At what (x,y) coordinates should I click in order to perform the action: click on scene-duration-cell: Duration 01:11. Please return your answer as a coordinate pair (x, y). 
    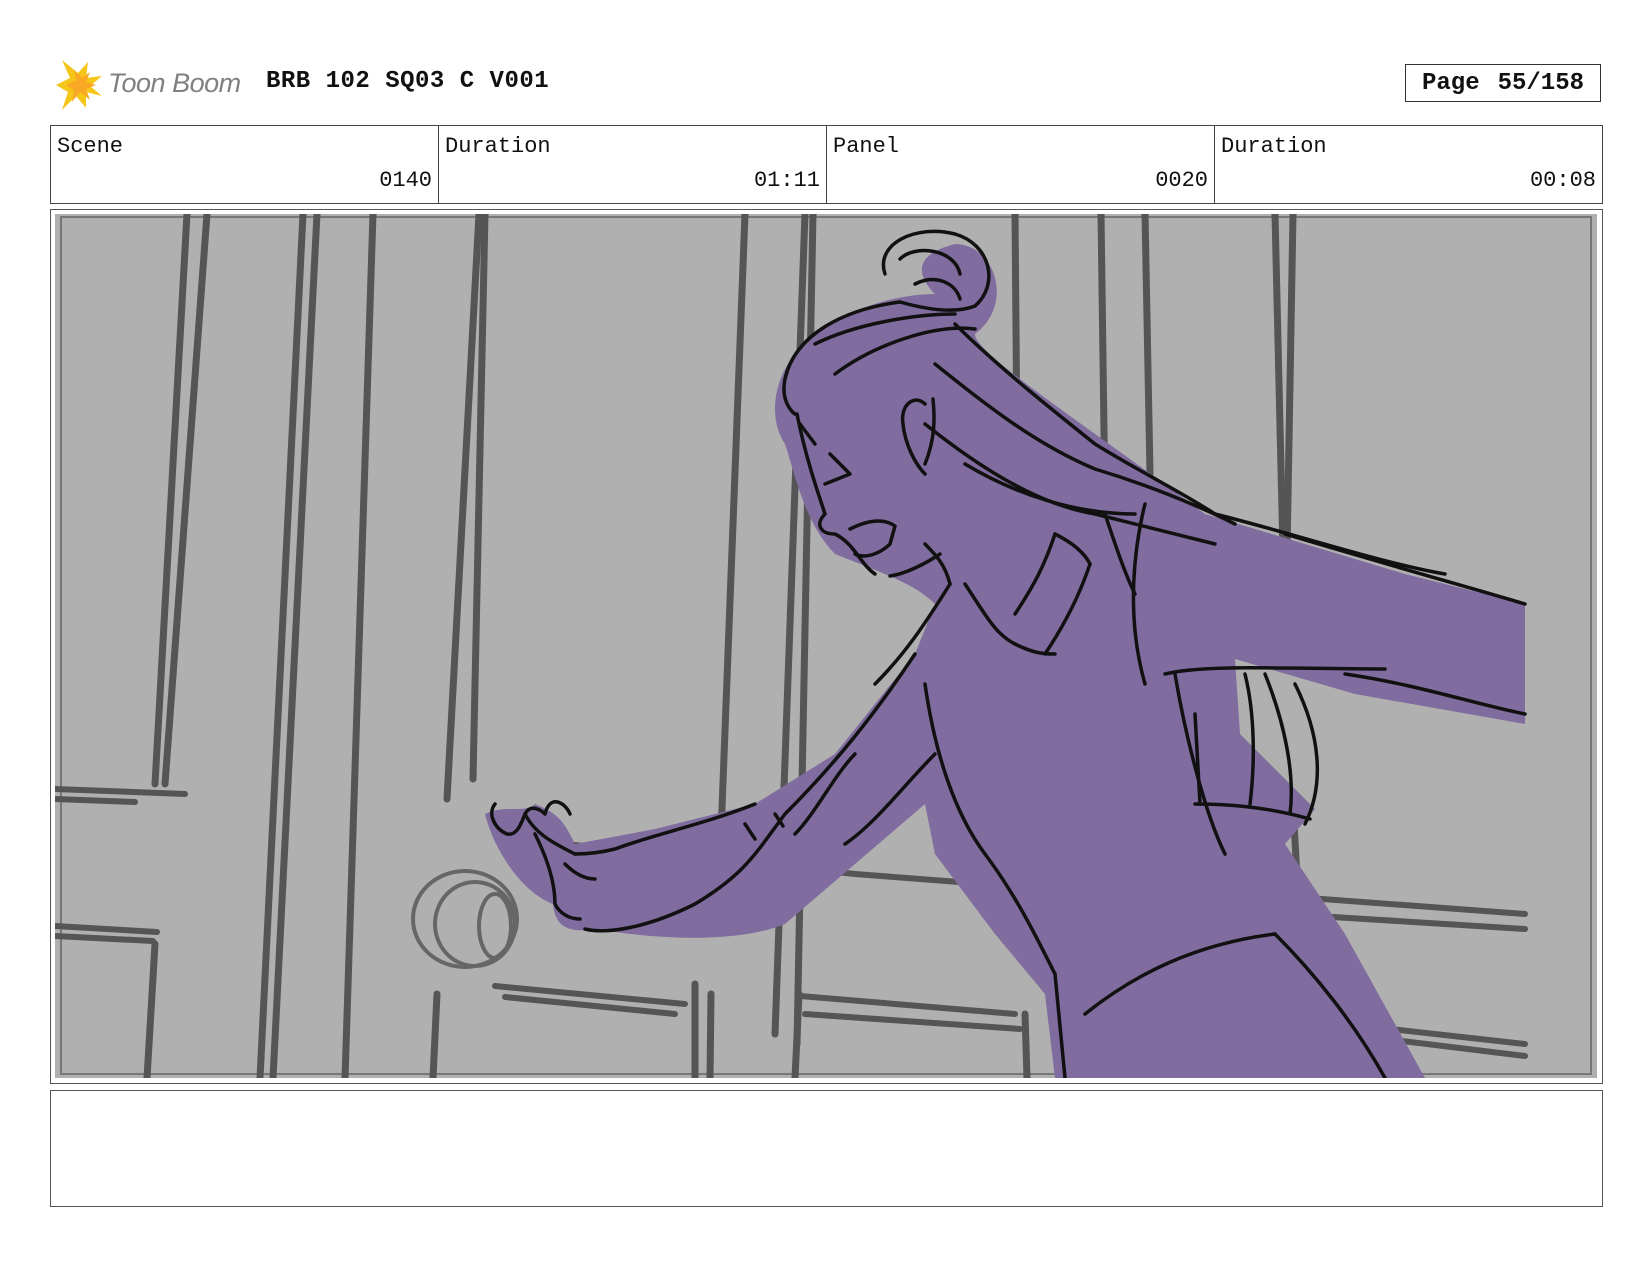
    Looking at the image, I should click on (633, 164).